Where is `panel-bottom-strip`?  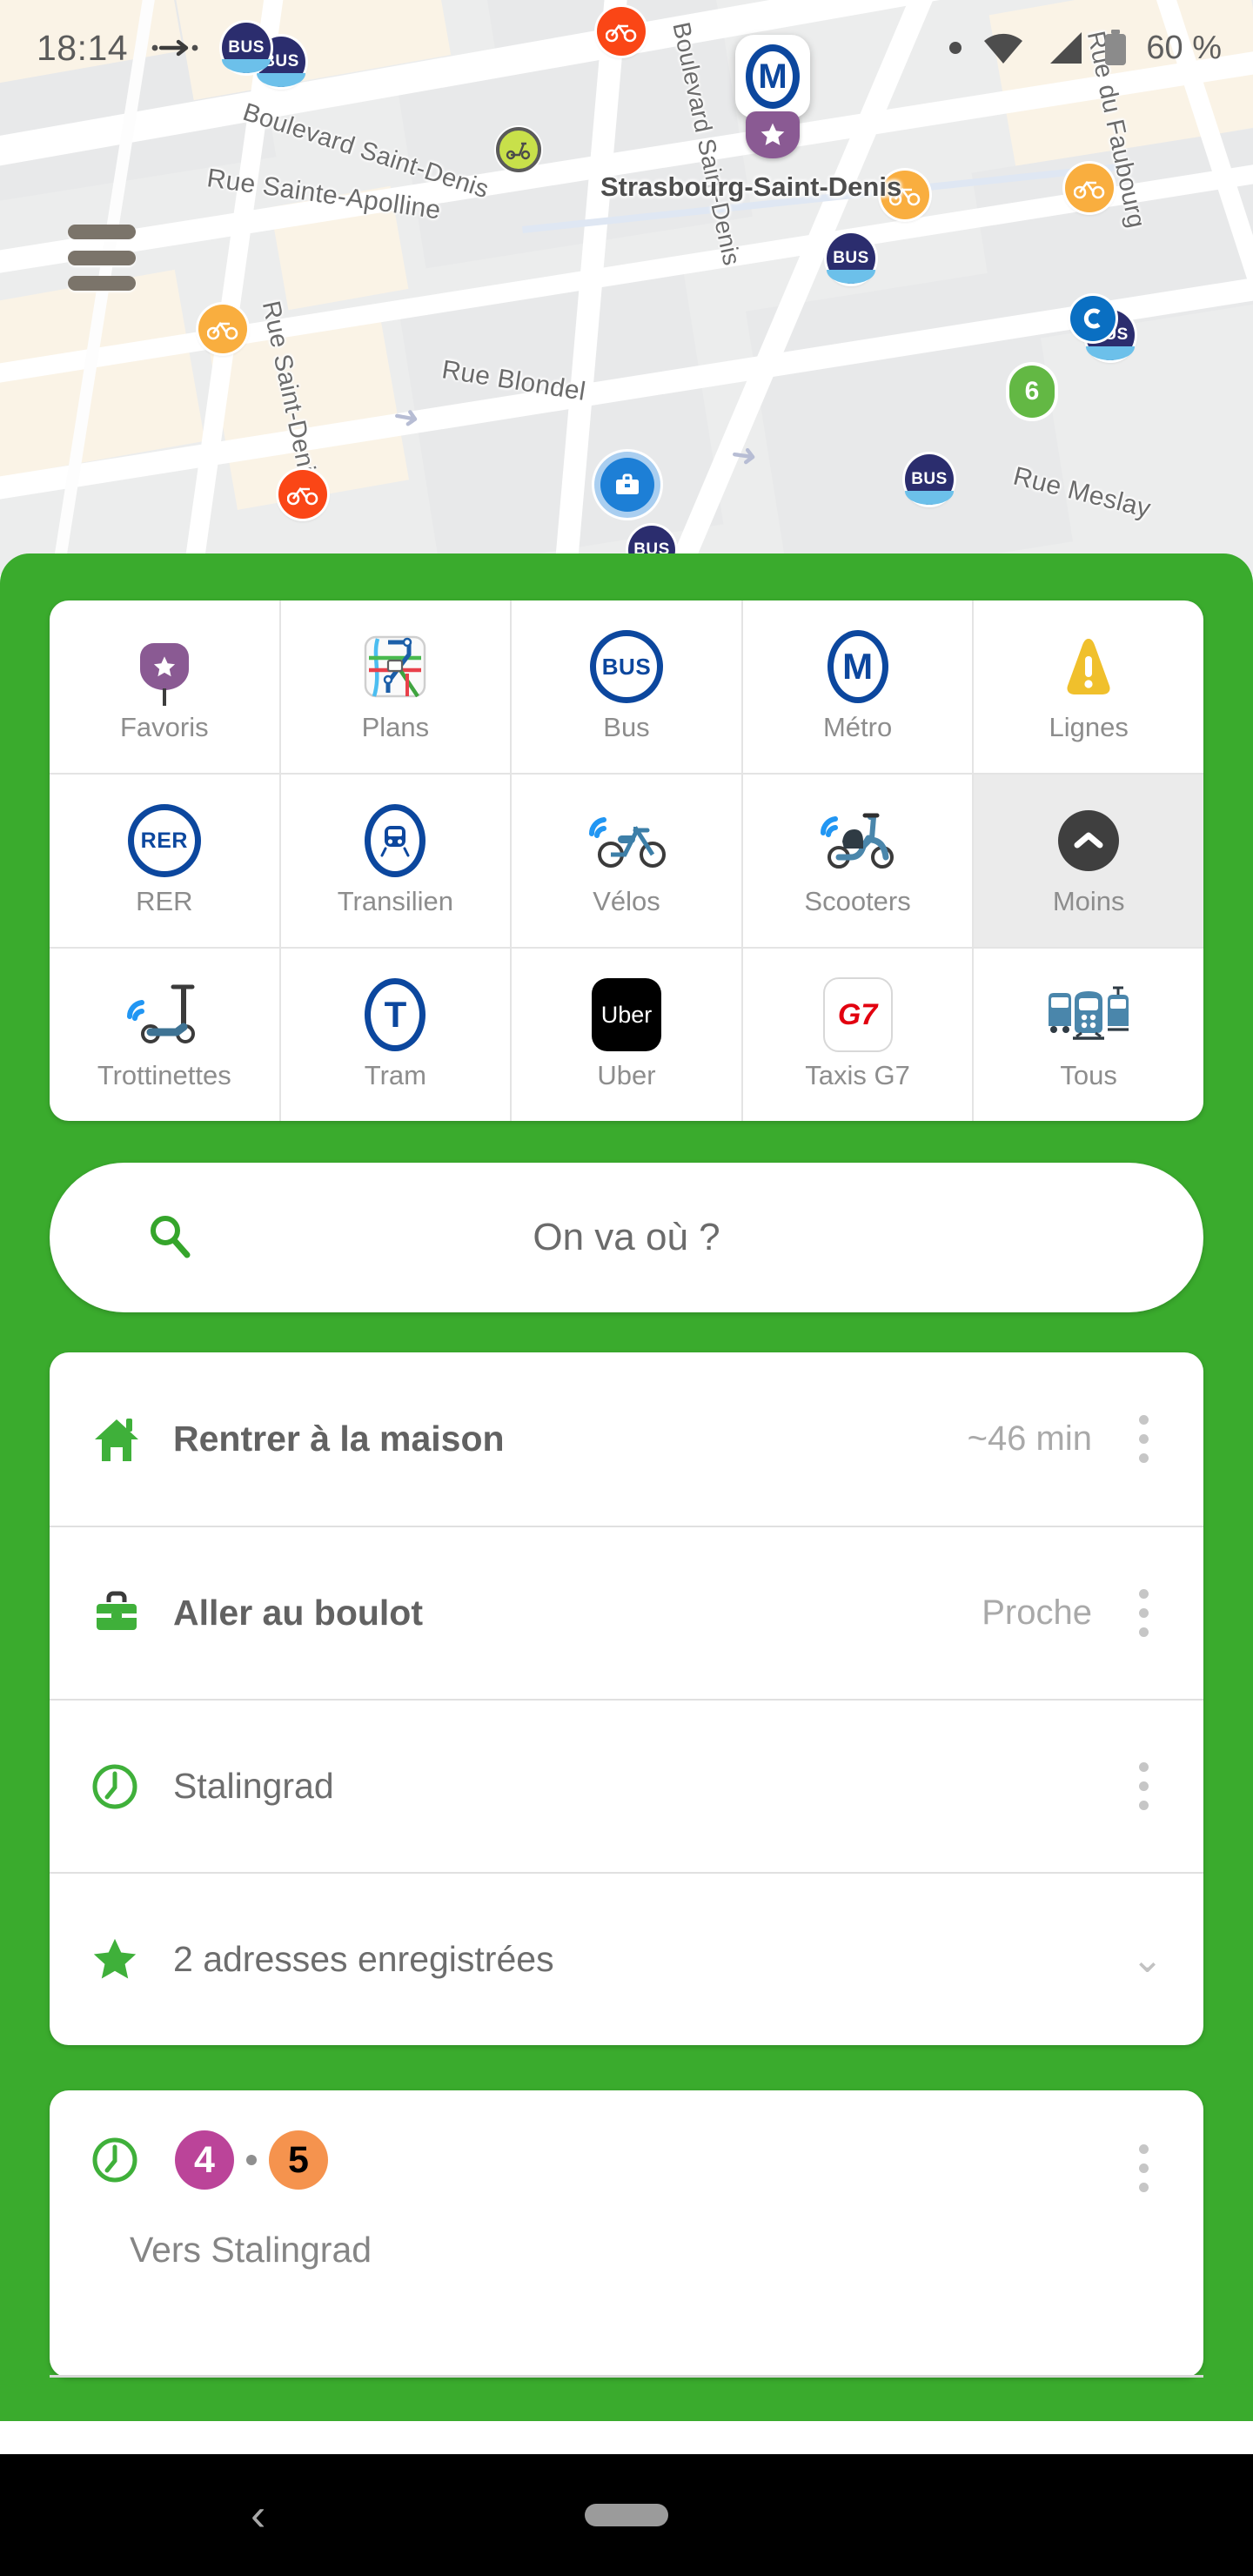
panel-bottom-strip is located at coordinates (626, 2437).